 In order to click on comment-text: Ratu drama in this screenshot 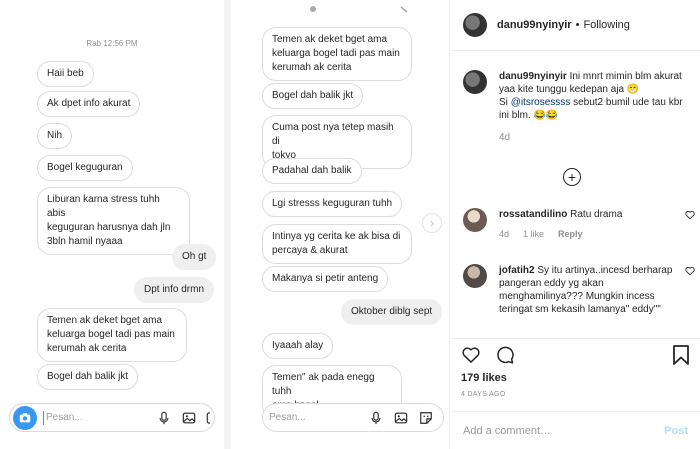, I will do `click(596, 214)`.